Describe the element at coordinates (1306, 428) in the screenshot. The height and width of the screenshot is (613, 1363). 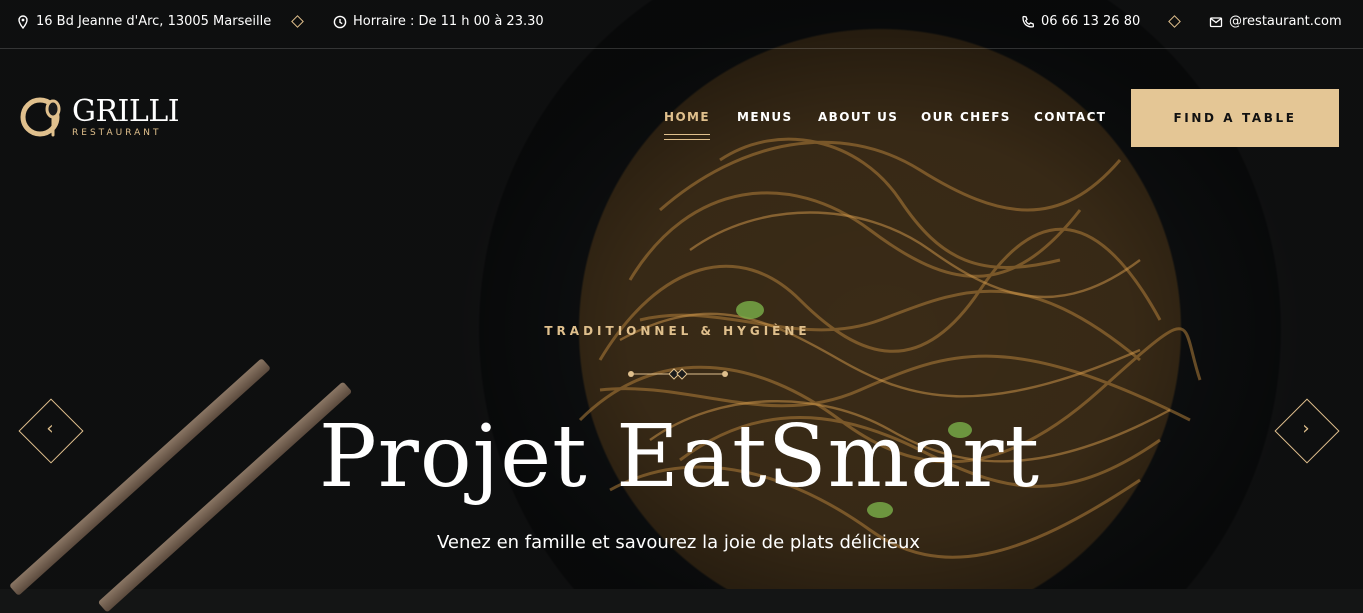
I see `chevron-right-icon: ›` at that location.